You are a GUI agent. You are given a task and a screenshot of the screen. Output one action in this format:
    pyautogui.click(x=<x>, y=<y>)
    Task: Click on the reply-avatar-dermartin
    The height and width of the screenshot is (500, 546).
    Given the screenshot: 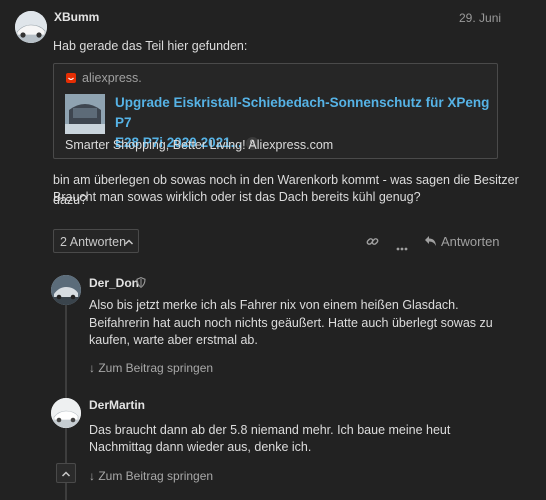 What is the action you would take?
    pyautogui.click(x=66, y=413)
    